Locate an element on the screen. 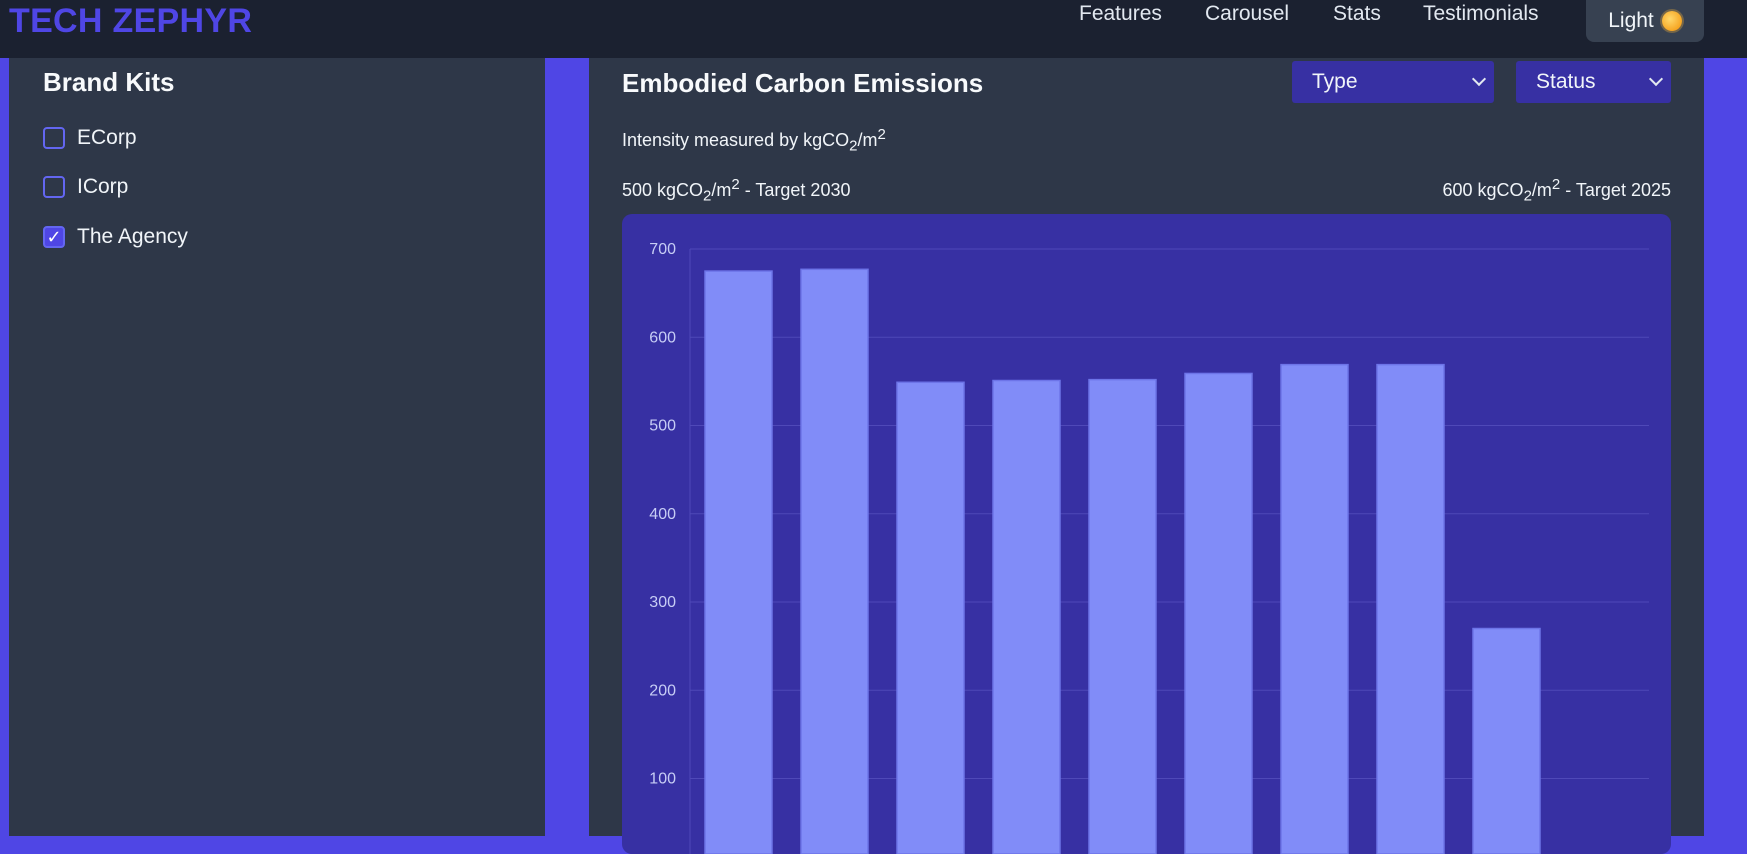  panel-title: Brand Kits is located at coordinates (109, 82).